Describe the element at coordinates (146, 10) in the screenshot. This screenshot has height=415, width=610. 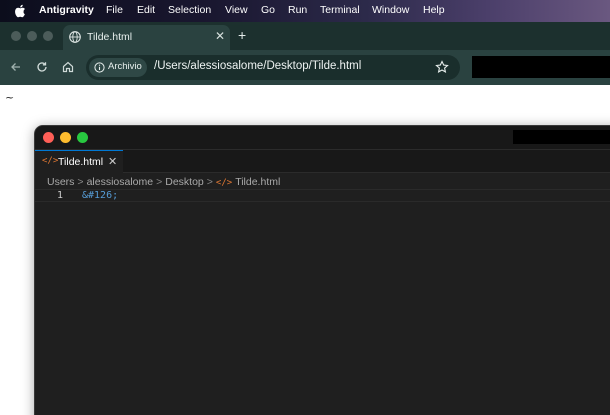
I see `menu-edit: Edit` at that location.